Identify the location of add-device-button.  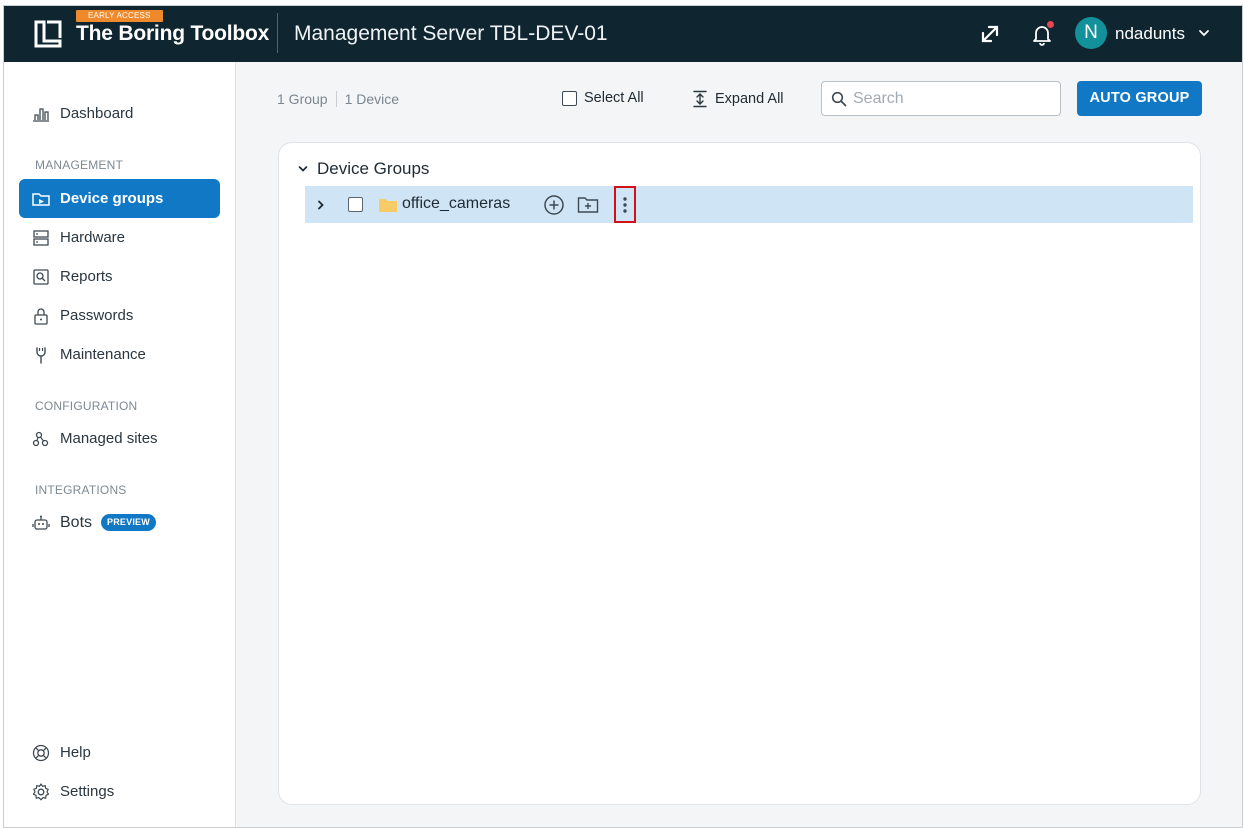
(554, 204).